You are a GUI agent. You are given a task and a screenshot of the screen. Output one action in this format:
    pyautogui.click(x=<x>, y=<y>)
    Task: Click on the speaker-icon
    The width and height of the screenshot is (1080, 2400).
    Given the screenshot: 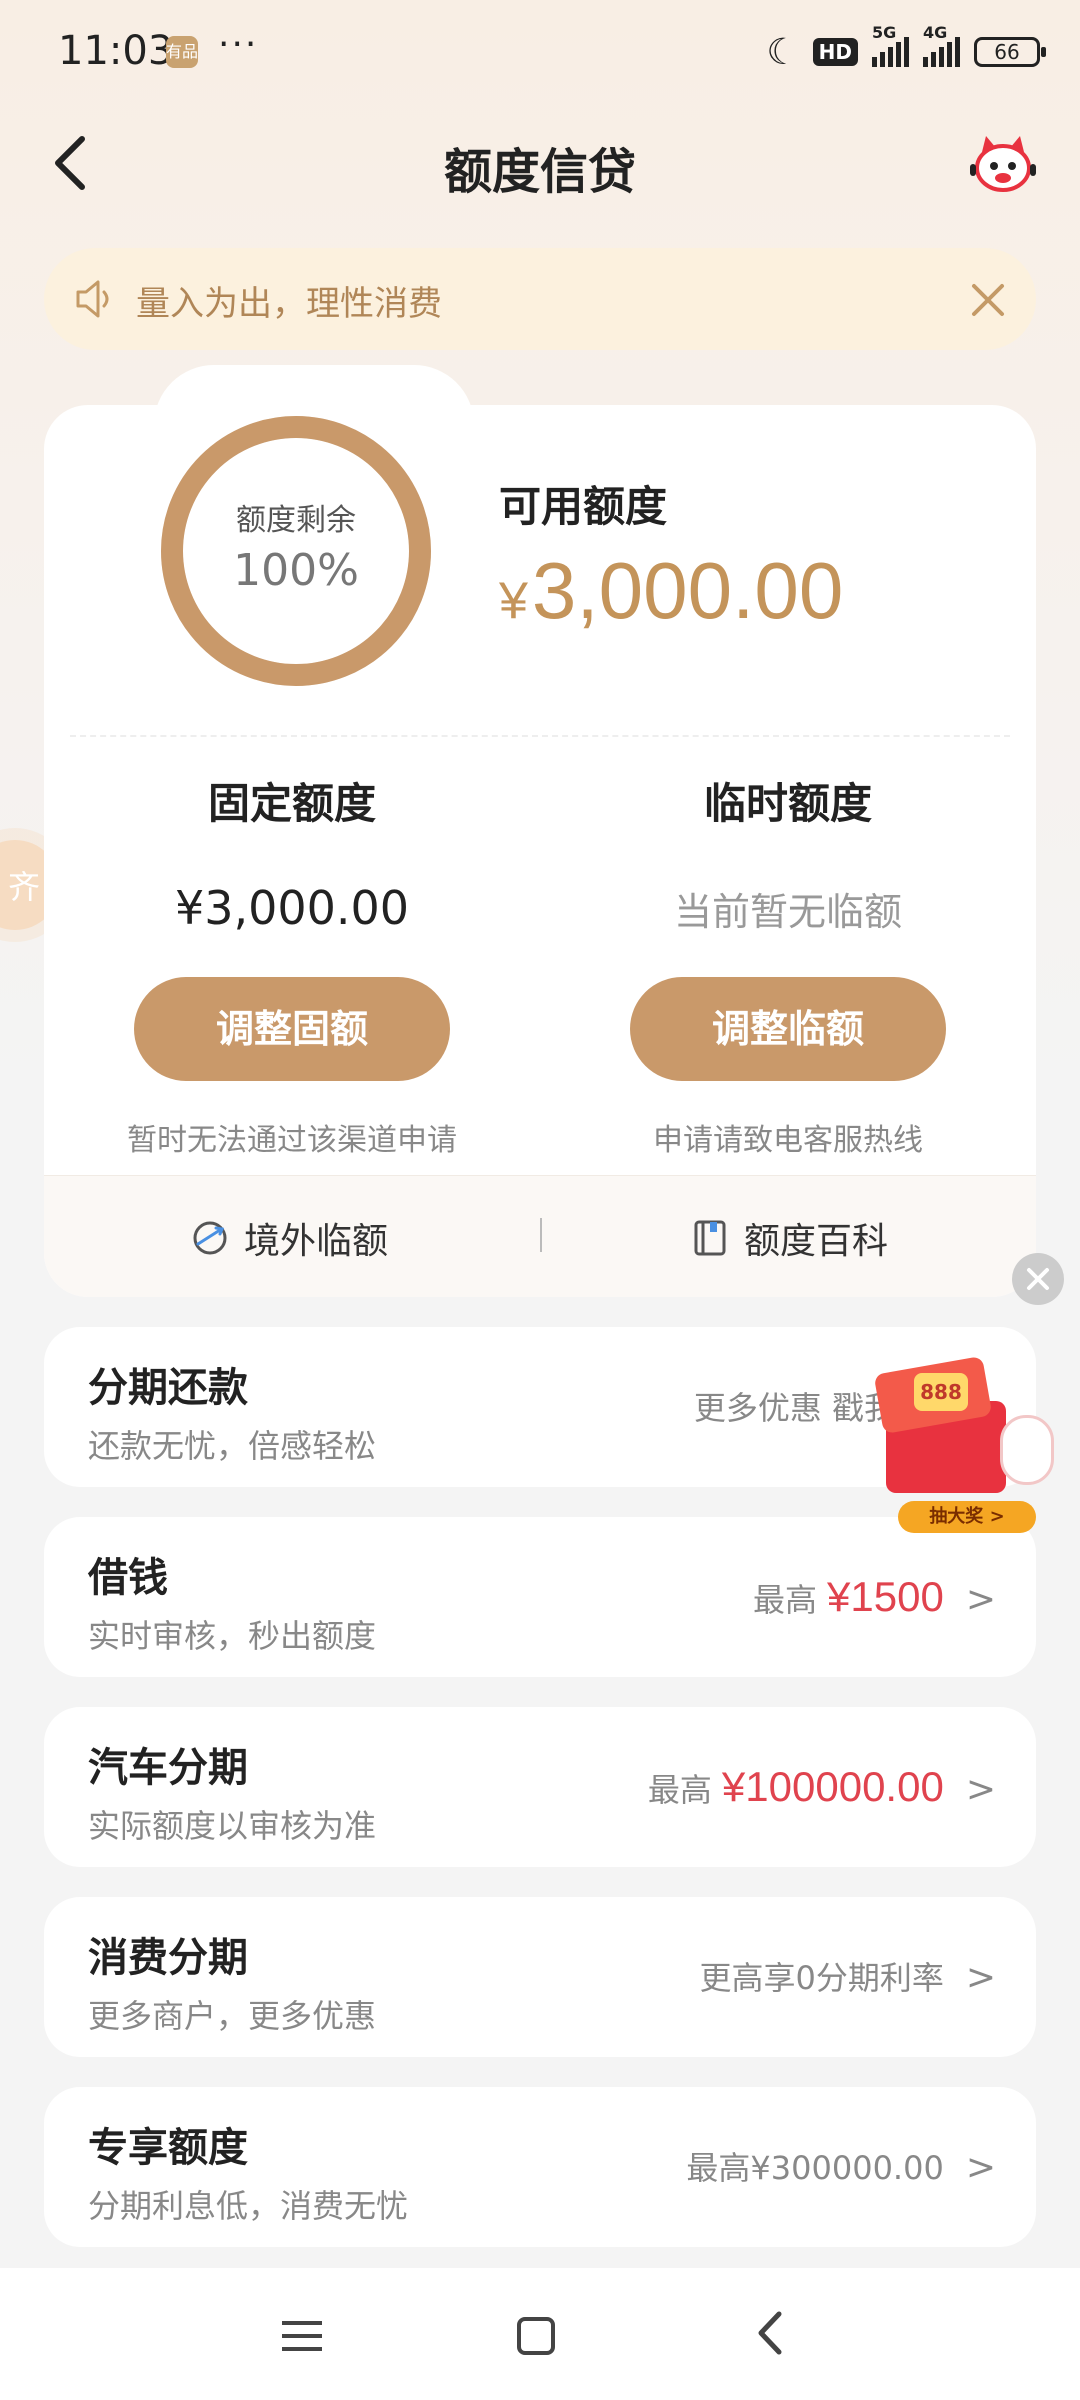 What is the action you would take?
    pyautogui.click(x=92, y=299)
    